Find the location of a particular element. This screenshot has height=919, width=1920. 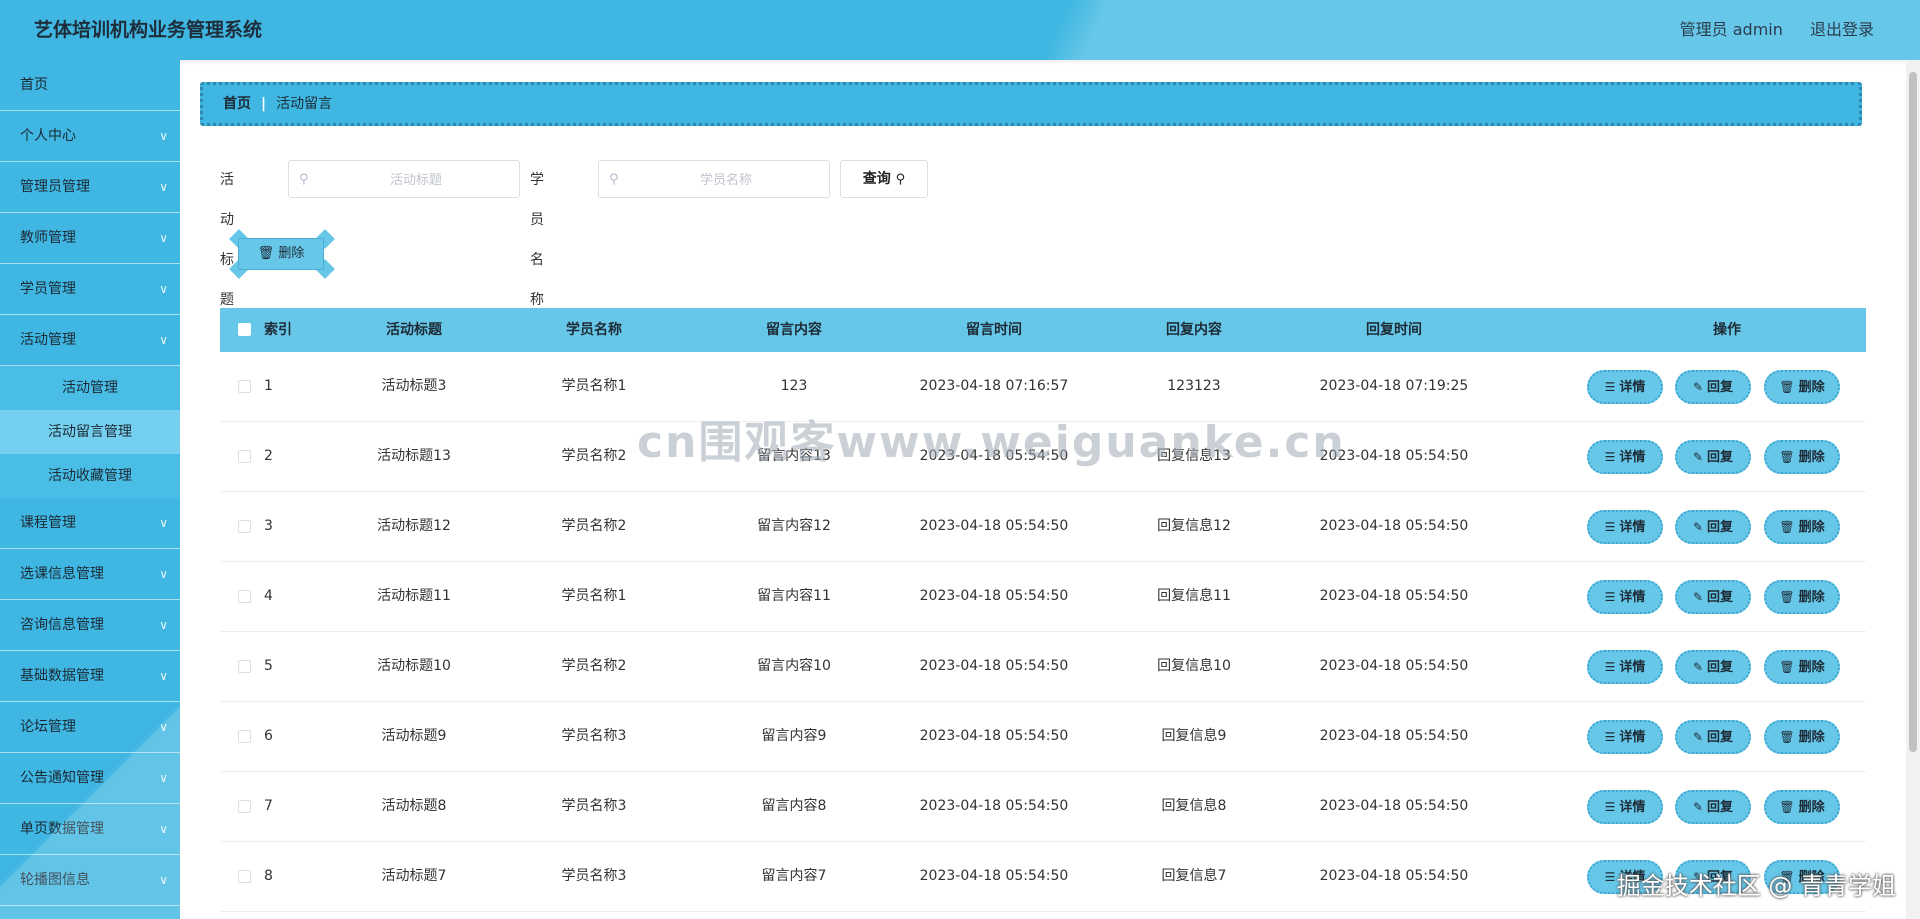

activity-title-input is located at coordinates (416, 180).